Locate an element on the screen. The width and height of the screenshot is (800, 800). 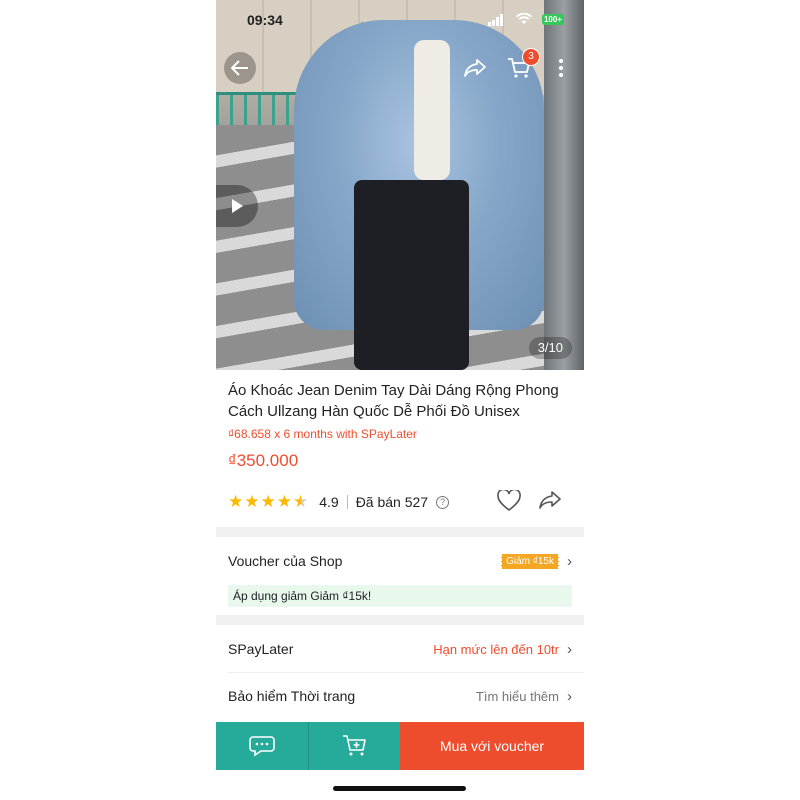
play-video-button is located at coordinates (237, 206).